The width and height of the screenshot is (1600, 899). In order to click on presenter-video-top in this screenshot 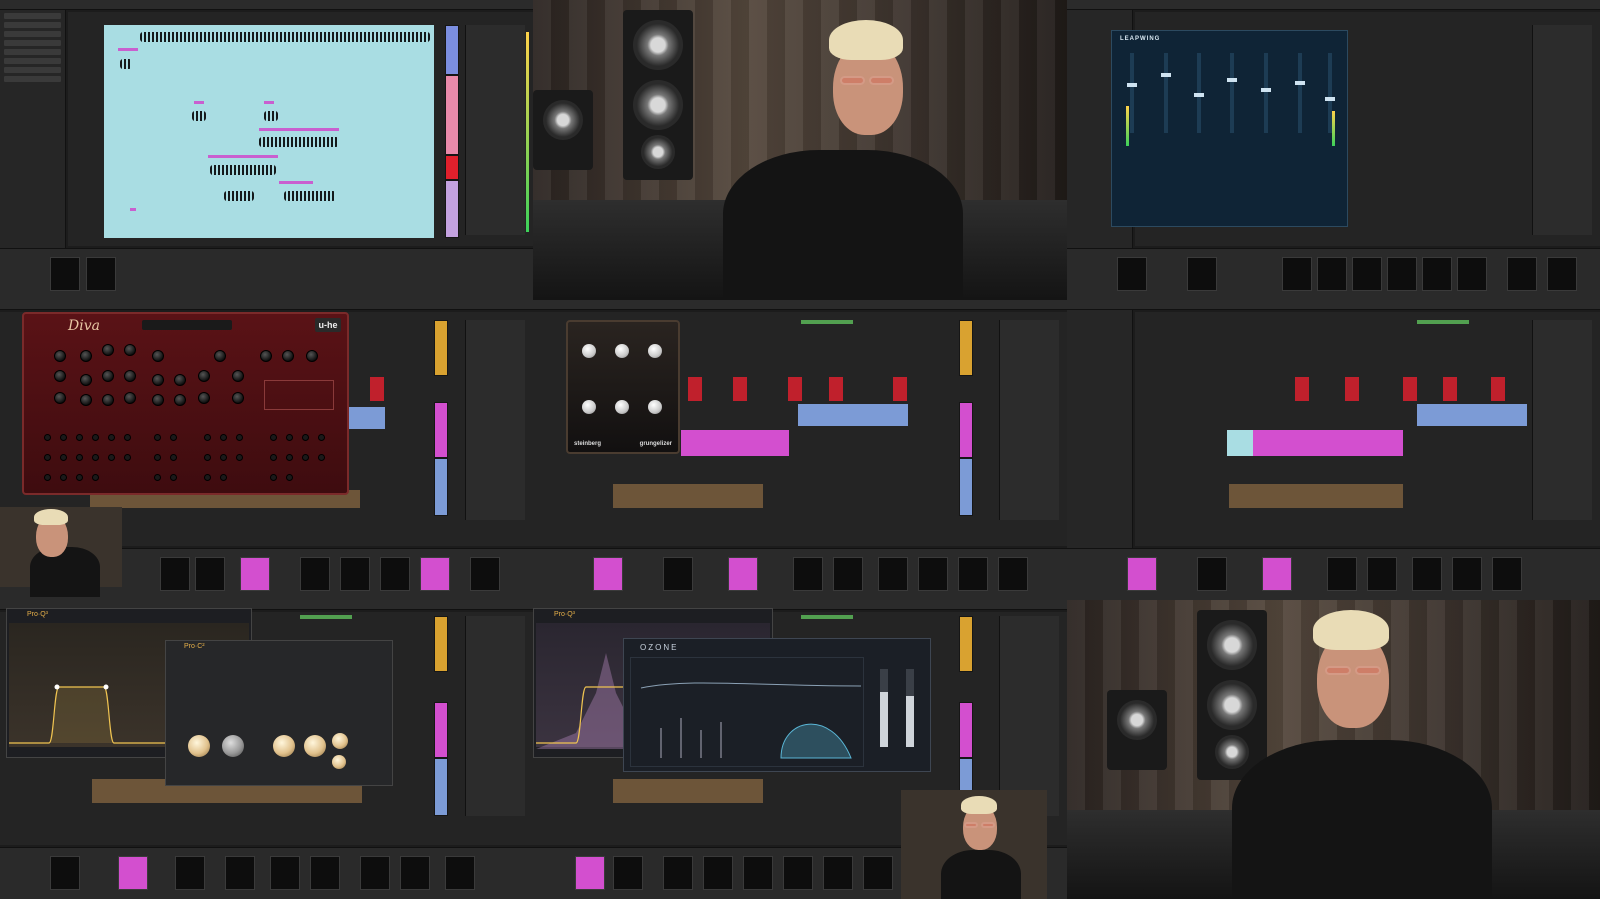, I will do `click(800, 150)`.